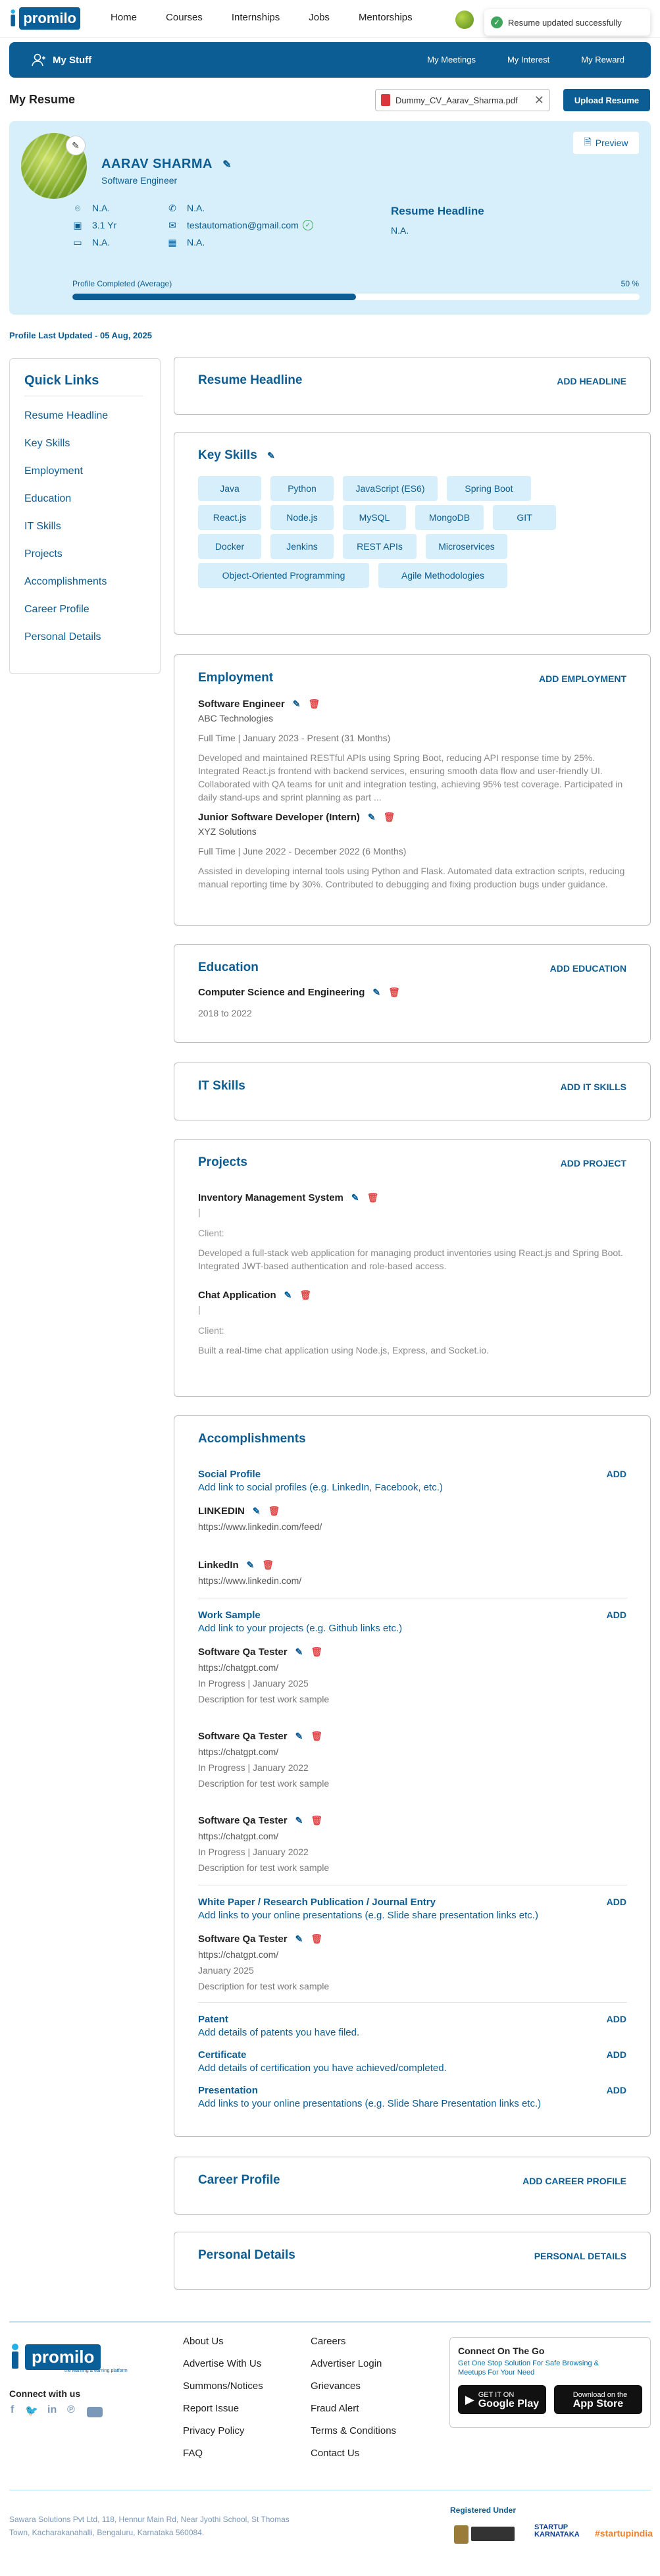 The height and width of the screenshot is (2576, 660). Describe the element at coordinates (580, 2256) in the screenshot. I see `personal-details-button: PERSONAL DETAILS` at that location.